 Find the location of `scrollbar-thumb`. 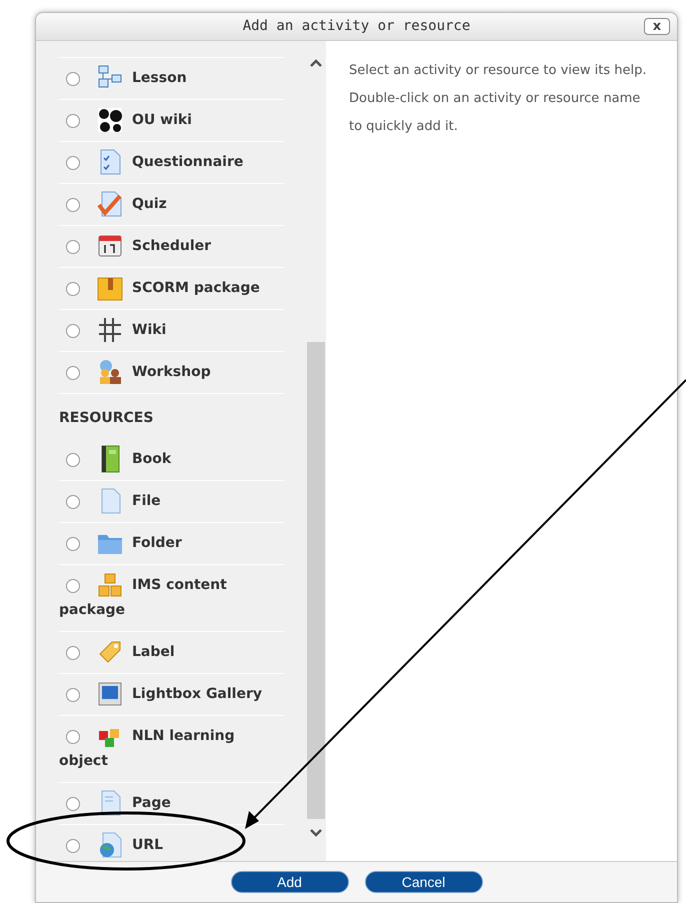

scrollbar-thumb is located at coordinates (316, 580).